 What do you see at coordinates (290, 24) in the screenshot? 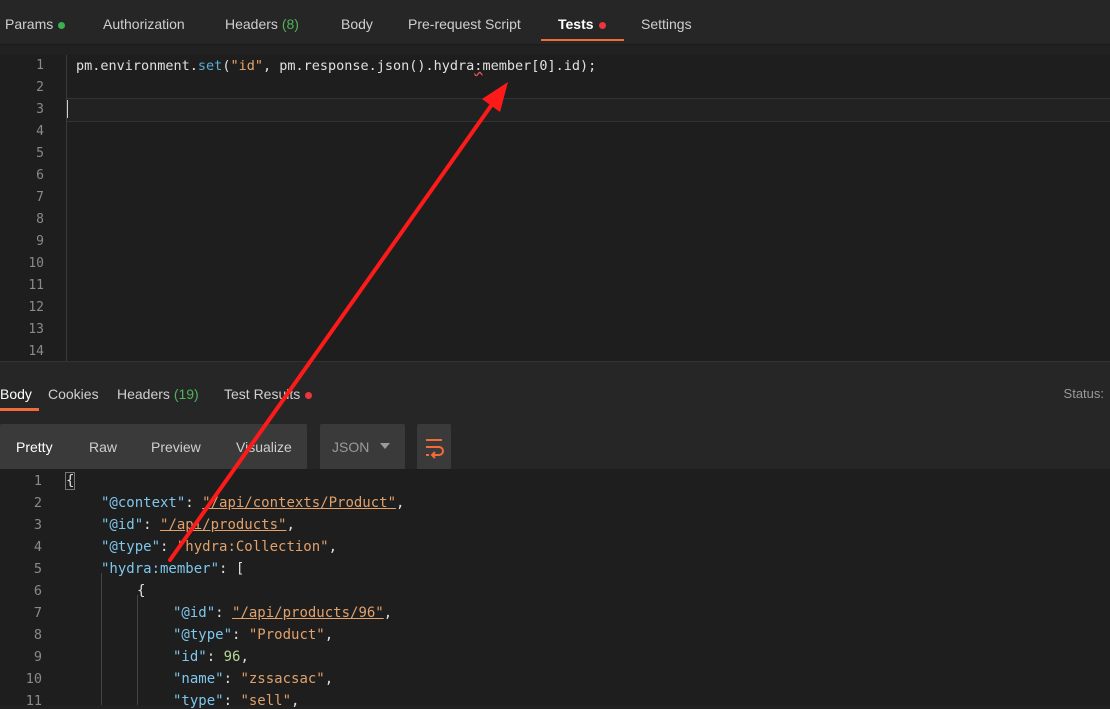
I see `tab-headers-count: (8)` at bounding box center [290, 24].